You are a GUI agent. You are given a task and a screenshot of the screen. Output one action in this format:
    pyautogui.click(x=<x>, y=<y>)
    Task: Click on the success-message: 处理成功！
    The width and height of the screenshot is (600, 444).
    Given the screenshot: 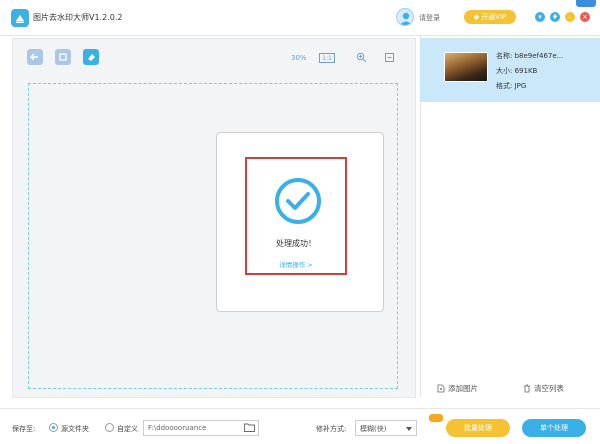 What is the action you would take?
    pyautogui.click(x=296, y=243)
    